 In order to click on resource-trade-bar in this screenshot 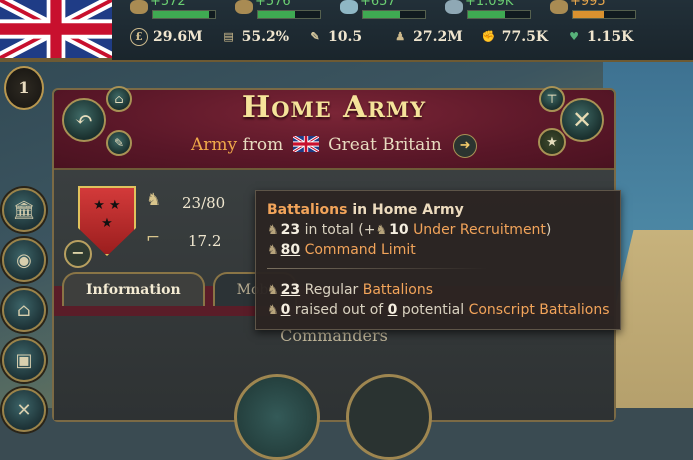, I will do `click(277, 14)`.